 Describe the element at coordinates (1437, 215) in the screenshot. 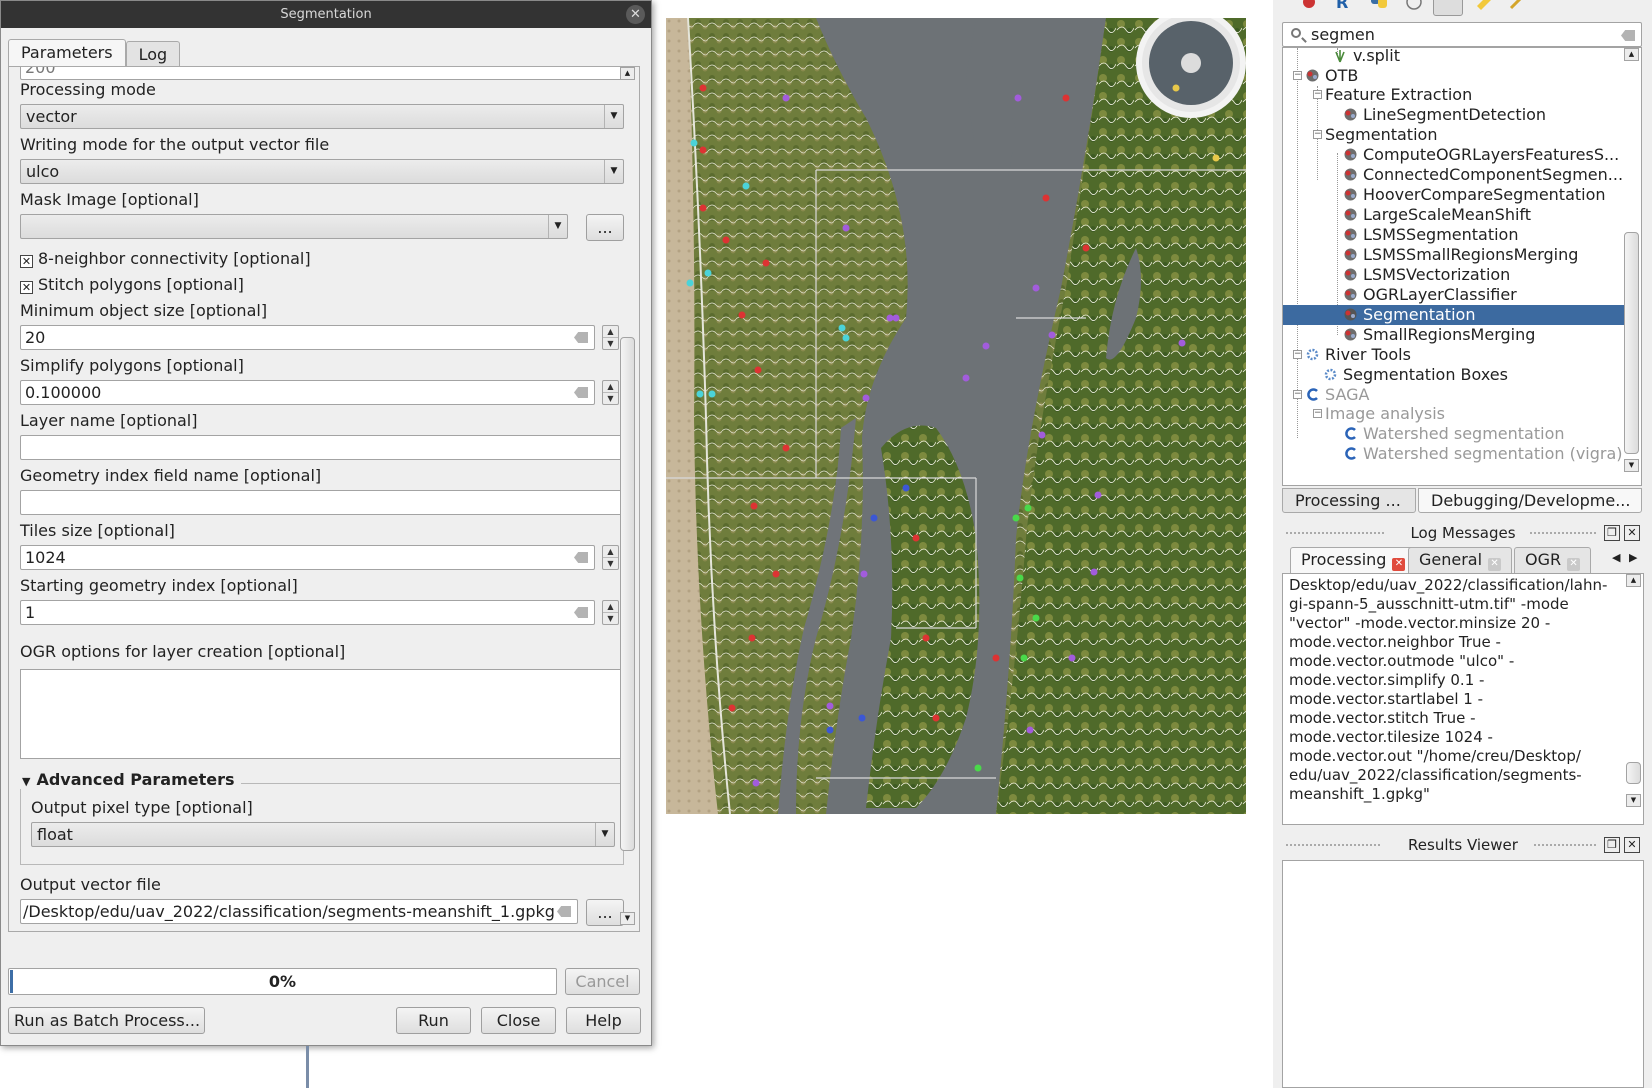

I see `tree-item-large-scale-meanshift: LargeScaleMeanShift` at that location.